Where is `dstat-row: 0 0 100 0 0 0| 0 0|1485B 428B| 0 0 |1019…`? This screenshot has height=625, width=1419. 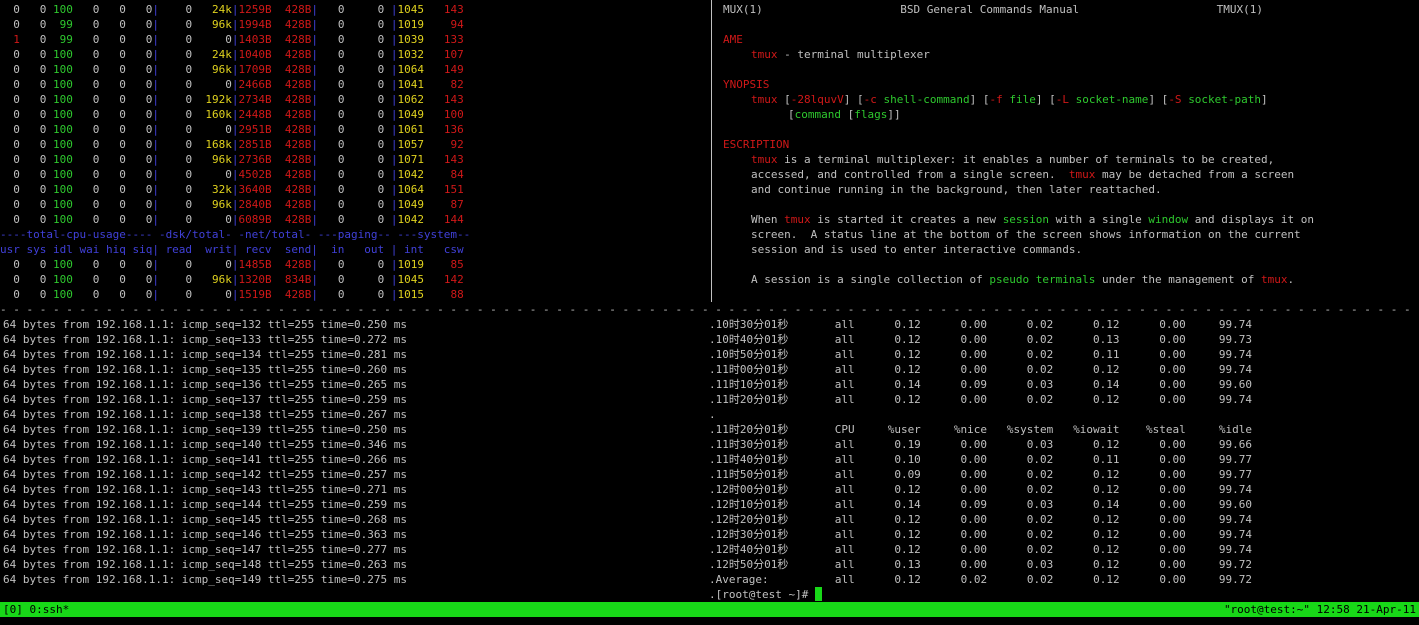 dstat-row: 0 0 100 0 0 0| 0 0|1485B 428B| 0 0 |1019… is located at coordinates (232, 264).